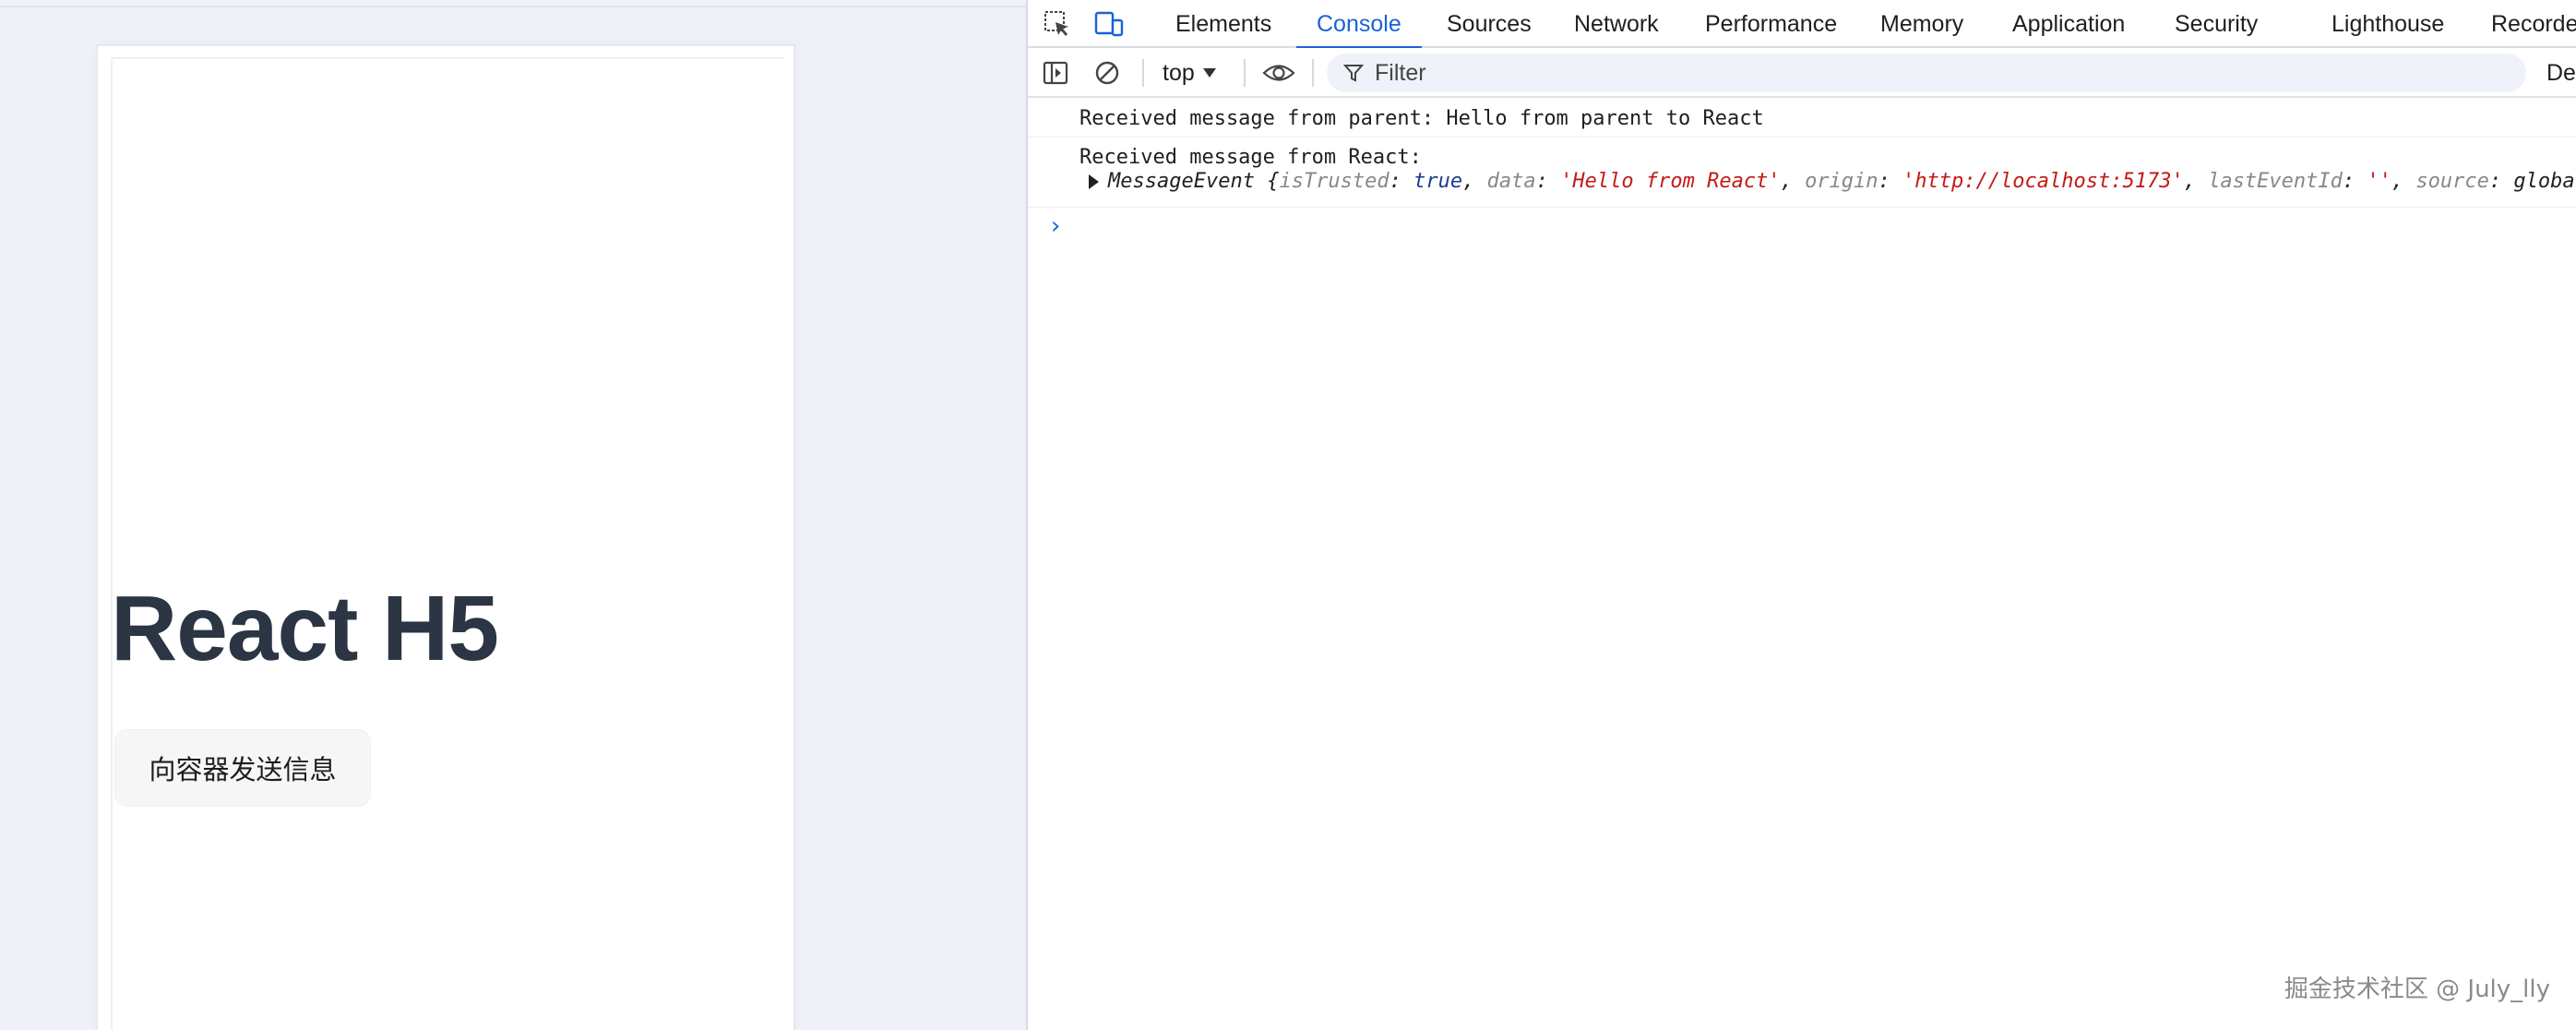 The height and width of the screenshot is (1030, 2576). What do you see at coordinates (2534, 24) in the screenshot?
I see `tab-recorder: Recorde` at bounding box center [2534, 24].